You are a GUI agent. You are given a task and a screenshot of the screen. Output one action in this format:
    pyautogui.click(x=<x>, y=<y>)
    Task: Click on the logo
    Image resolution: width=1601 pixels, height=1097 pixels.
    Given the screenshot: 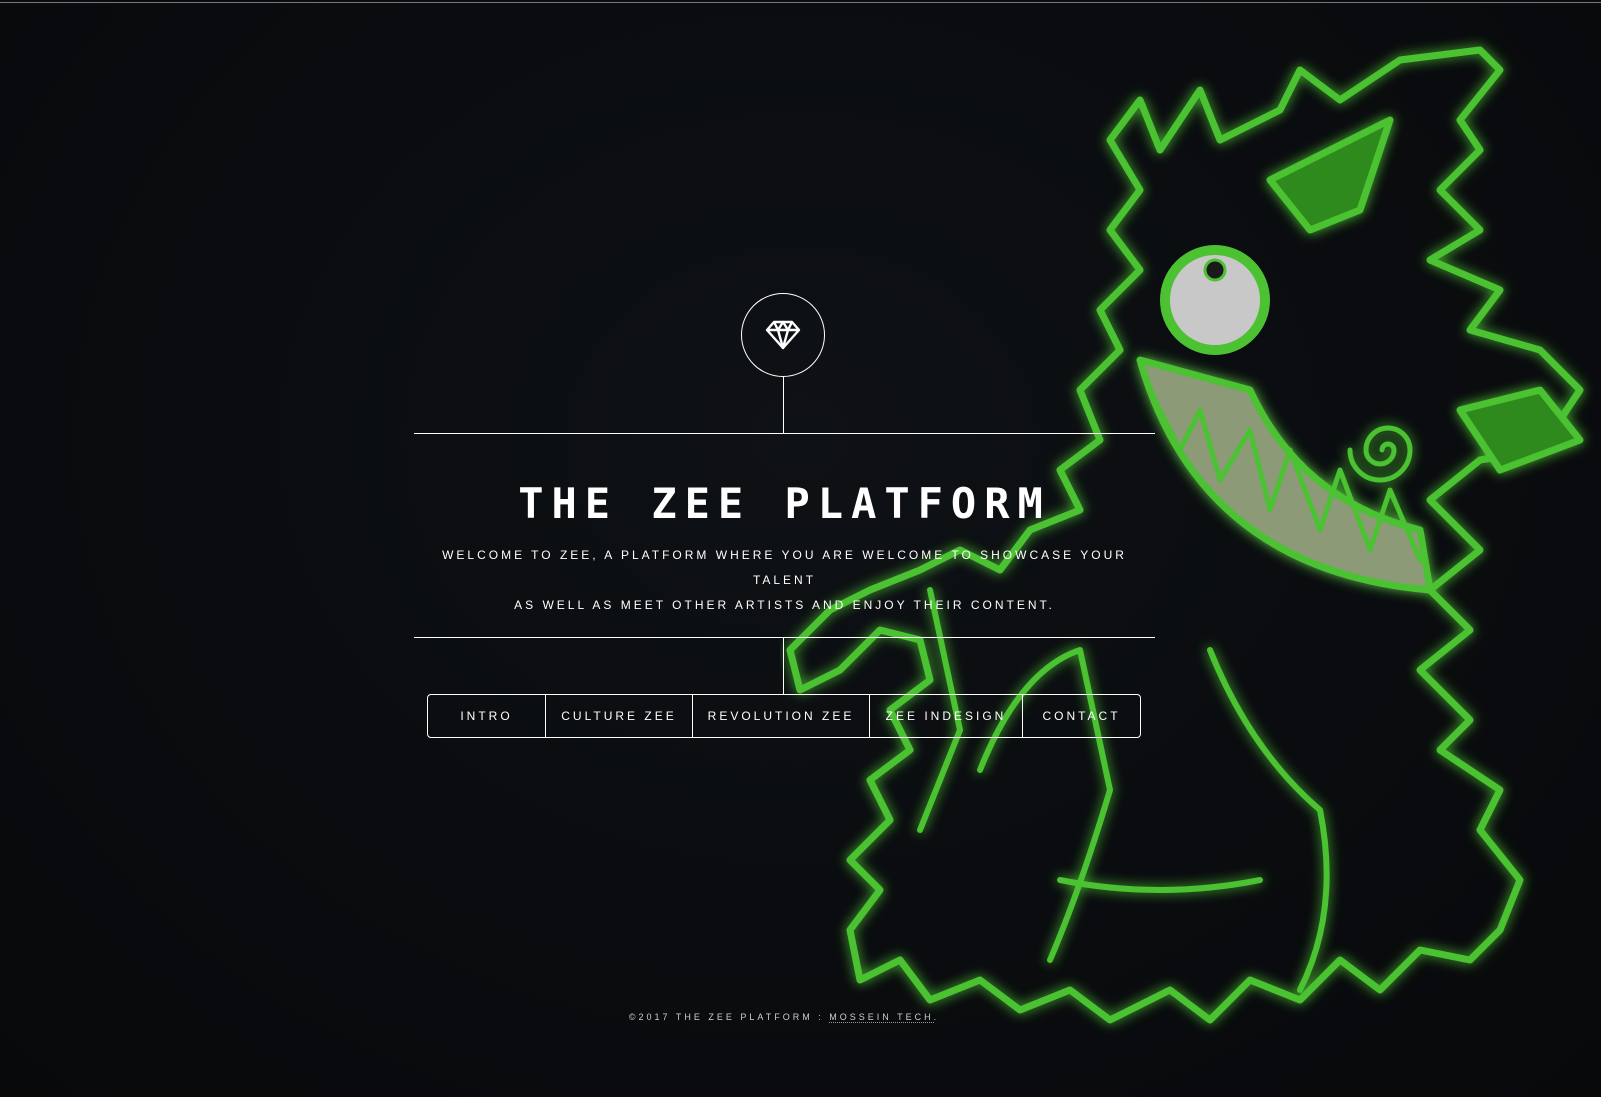 What is the action you would take?
    pyautogui.click(x=783, y=335)
    